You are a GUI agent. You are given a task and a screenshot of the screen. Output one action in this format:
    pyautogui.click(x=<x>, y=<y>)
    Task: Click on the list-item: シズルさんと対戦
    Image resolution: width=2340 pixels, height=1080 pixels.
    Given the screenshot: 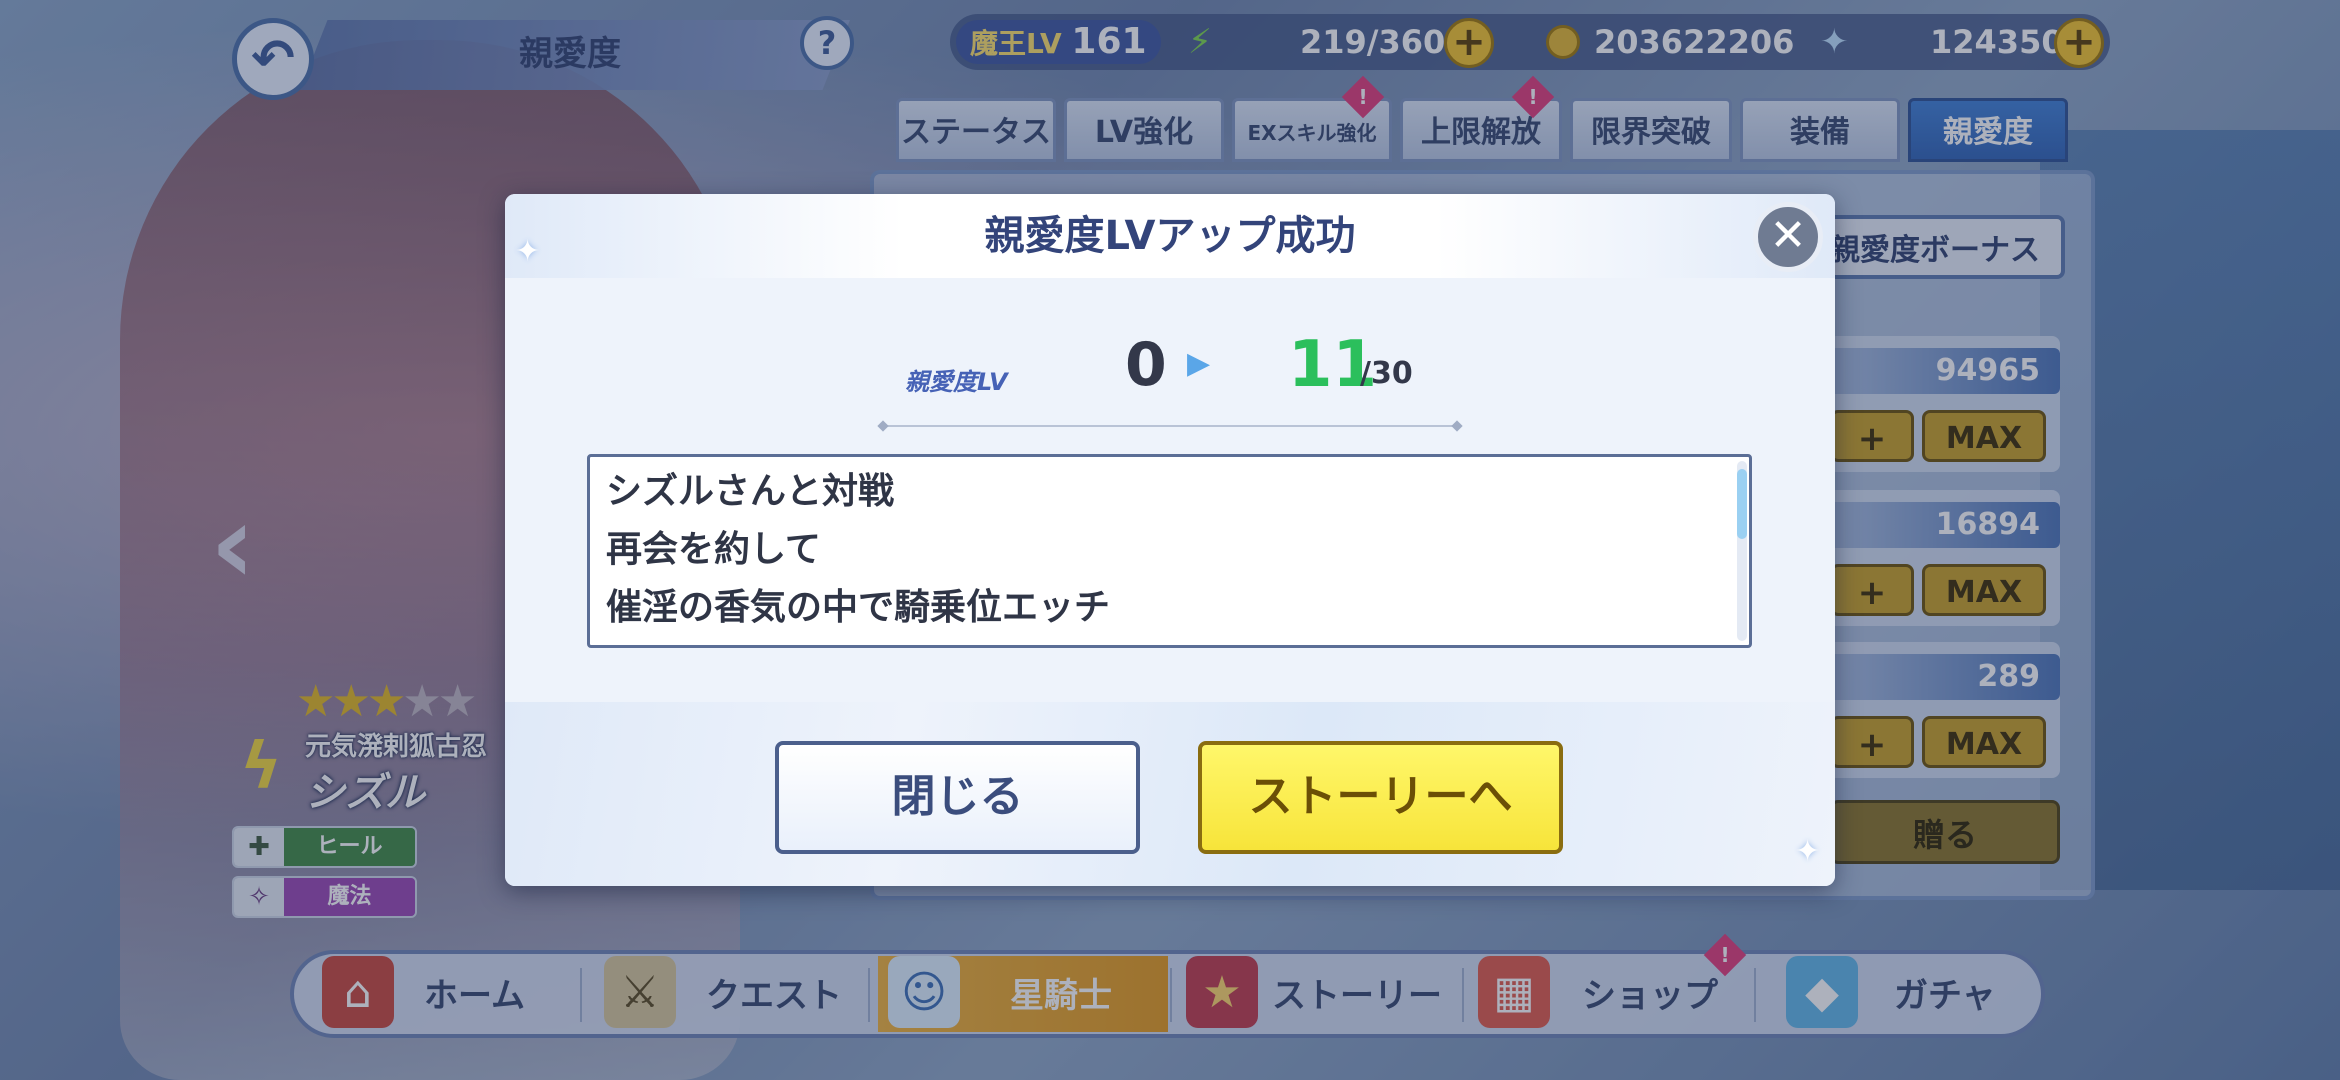 What is the action you would take?
    pyautogui.click(x=750, y=491)
    